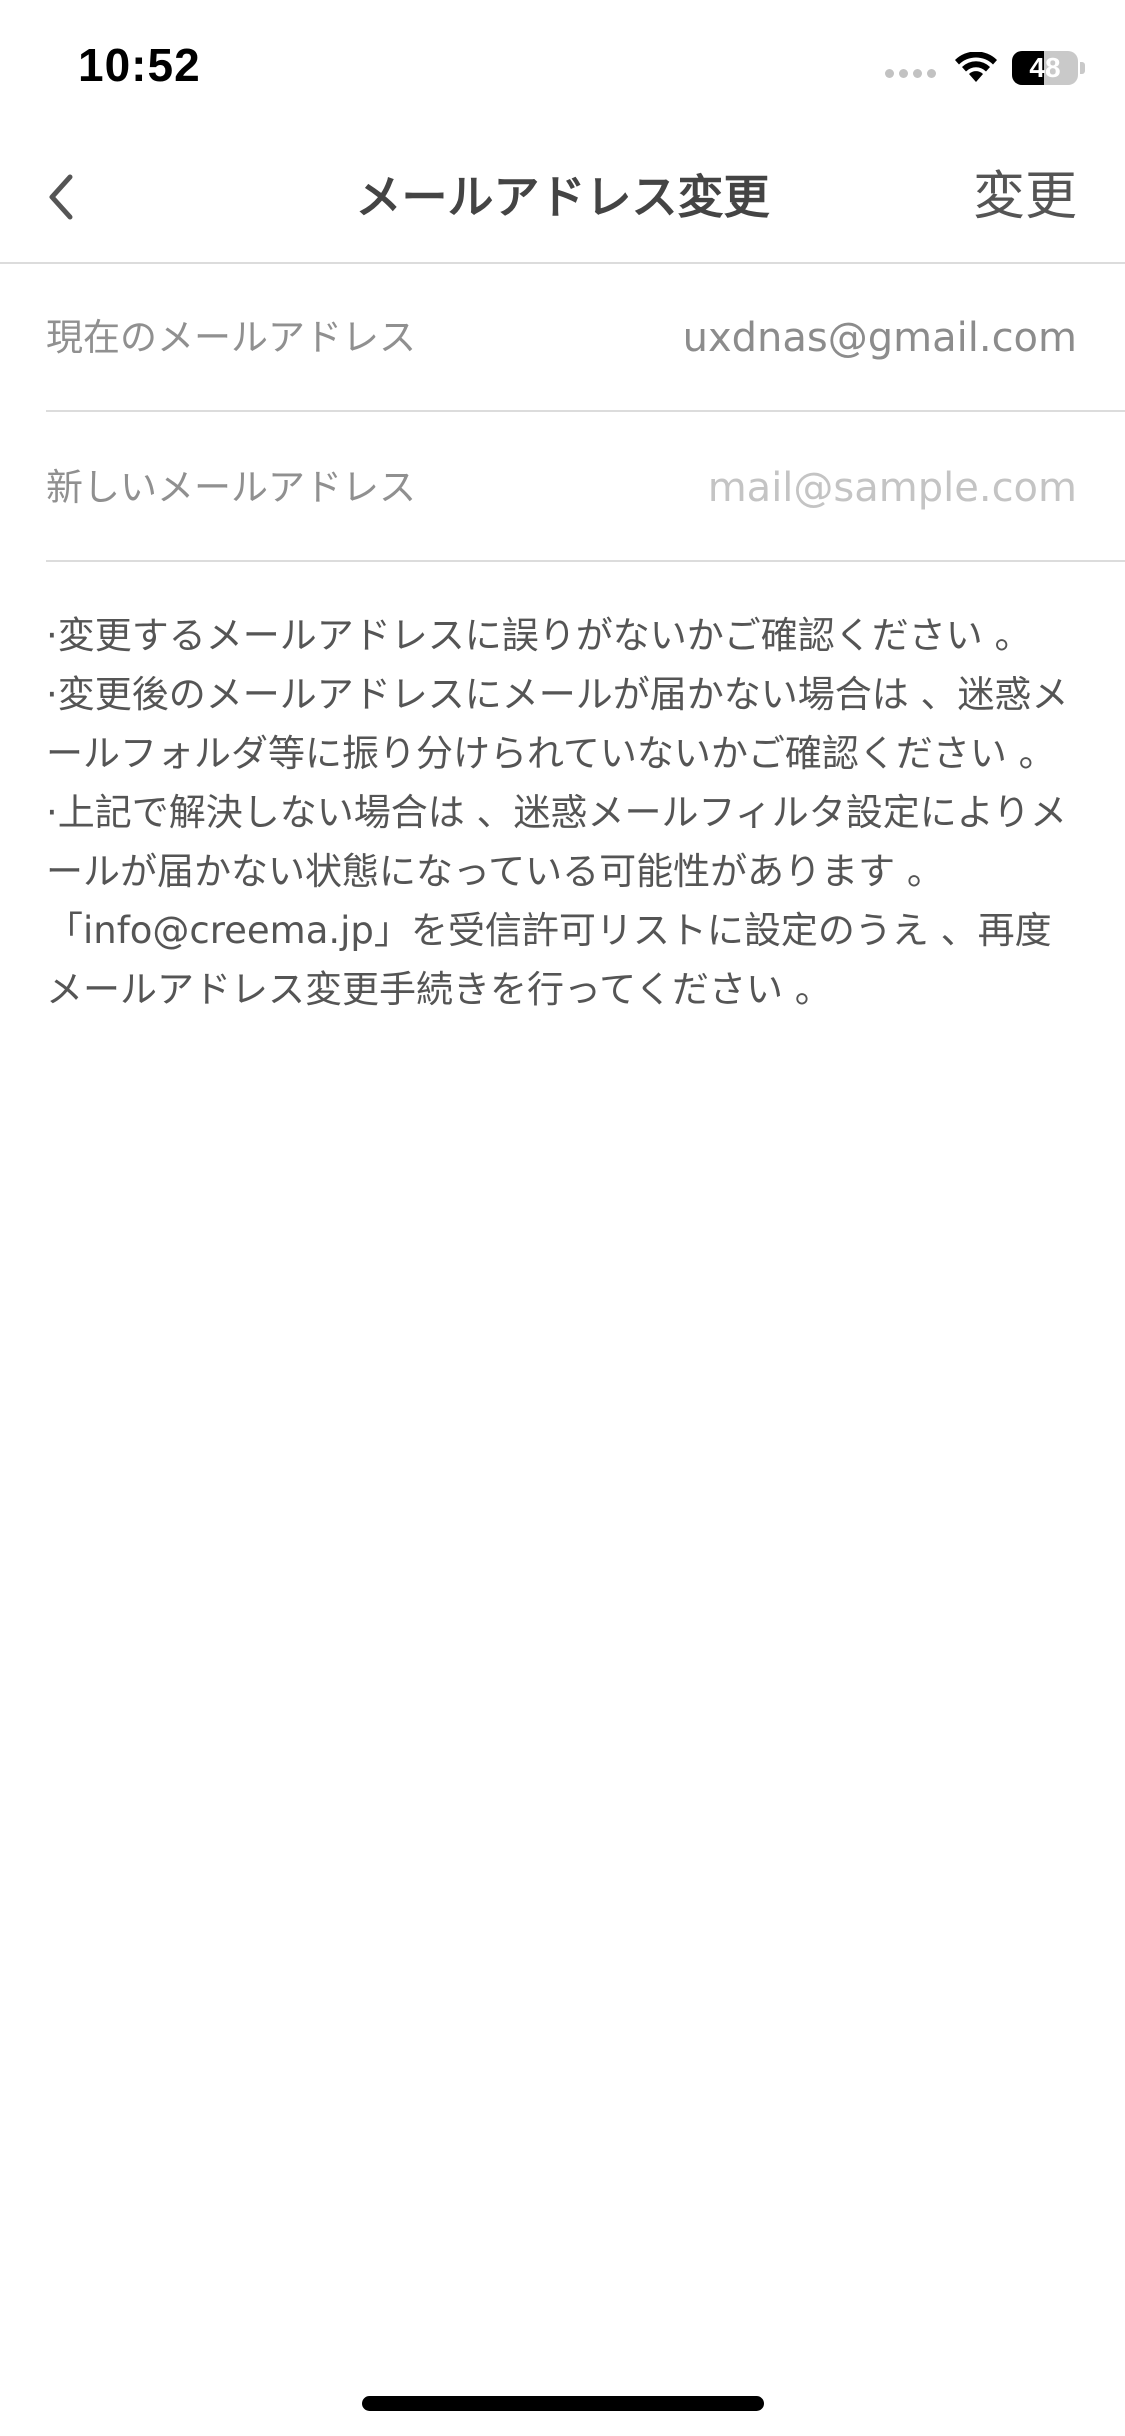 This screenshot has height=2436, width=1125. I want to click on battery-icon: 48, so click(1045, 68).